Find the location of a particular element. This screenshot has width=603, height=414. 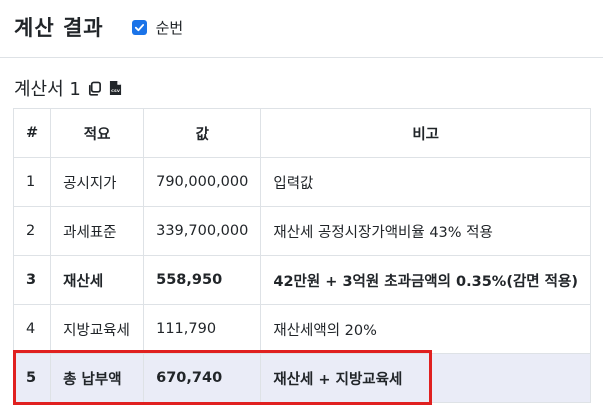

sequence-label: 순번 is located at coordinates (170, 27).